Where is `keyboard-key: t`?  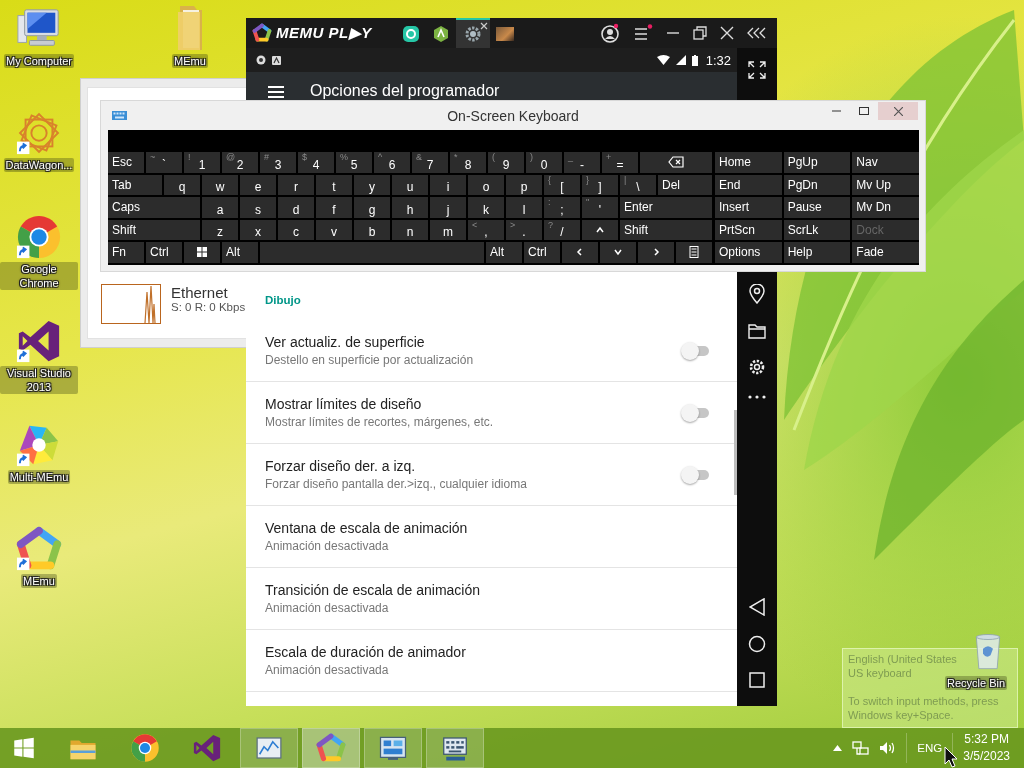
keyboard-key: t is located at coordinates (334, 184).